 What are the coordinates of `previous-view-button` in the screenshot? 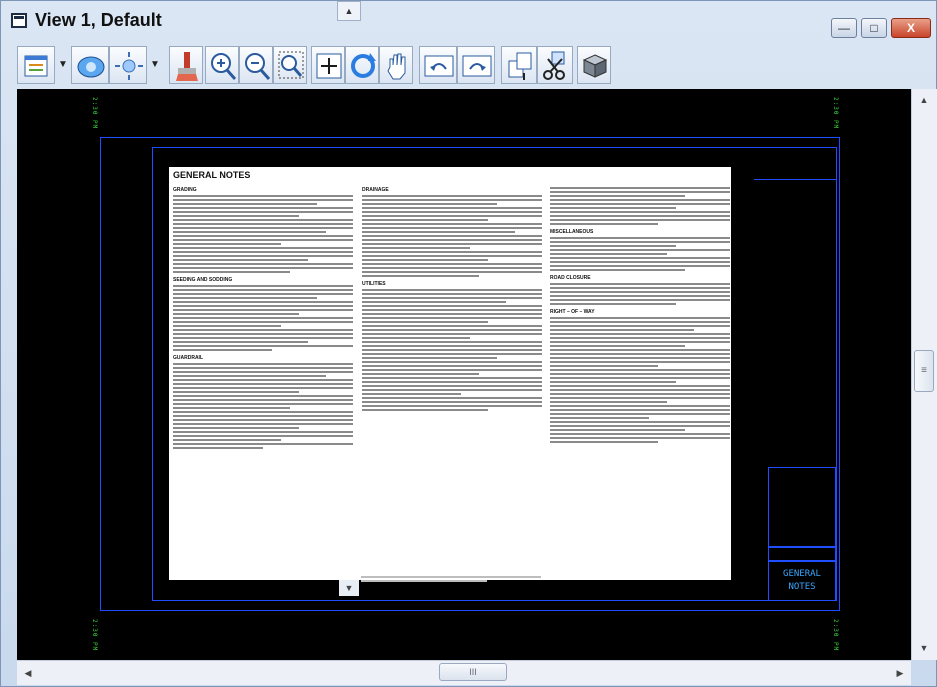 It's located at (438, 65).